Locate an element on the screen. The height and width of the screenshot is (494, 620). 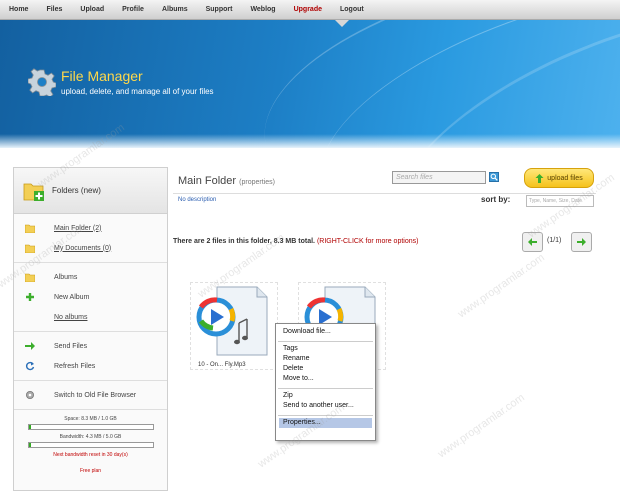
folder-title: Main Folder (properties) is located at coordinates (226, 181).